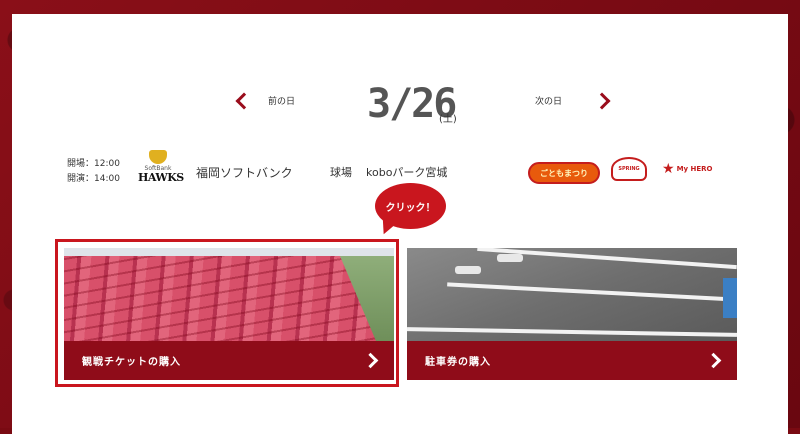  I want to click on stadium-value: koboパーク宮城, so click(407, 172).